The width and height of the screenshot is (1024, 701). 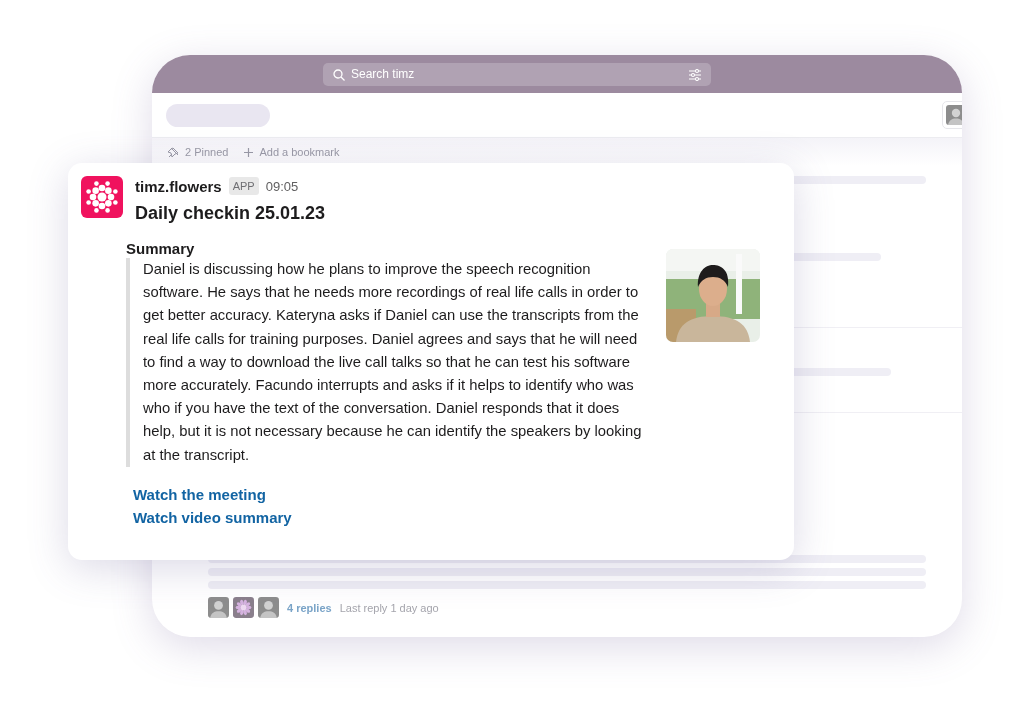 What do you see at coordinates (282, 186) in the screenshot?
I see `message-time: 09:05` at bounding box center [282, 186].